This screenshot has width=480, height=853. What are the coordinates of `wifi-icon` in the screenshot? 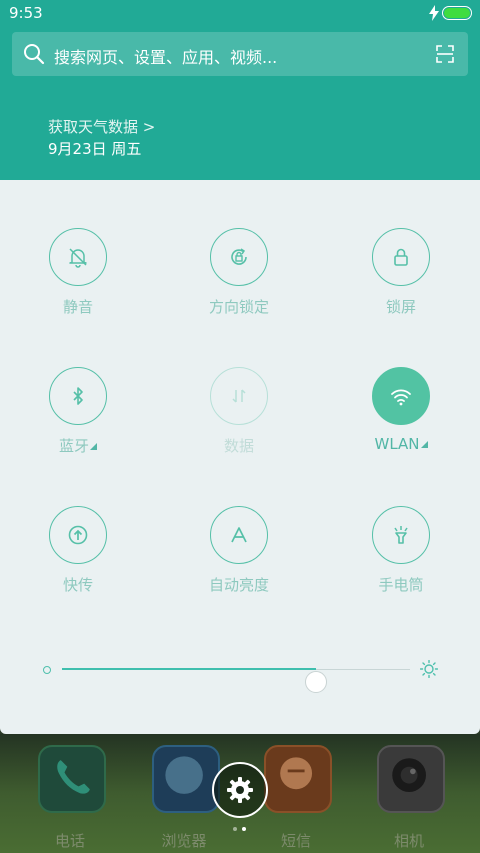 It's located at (401, 397).